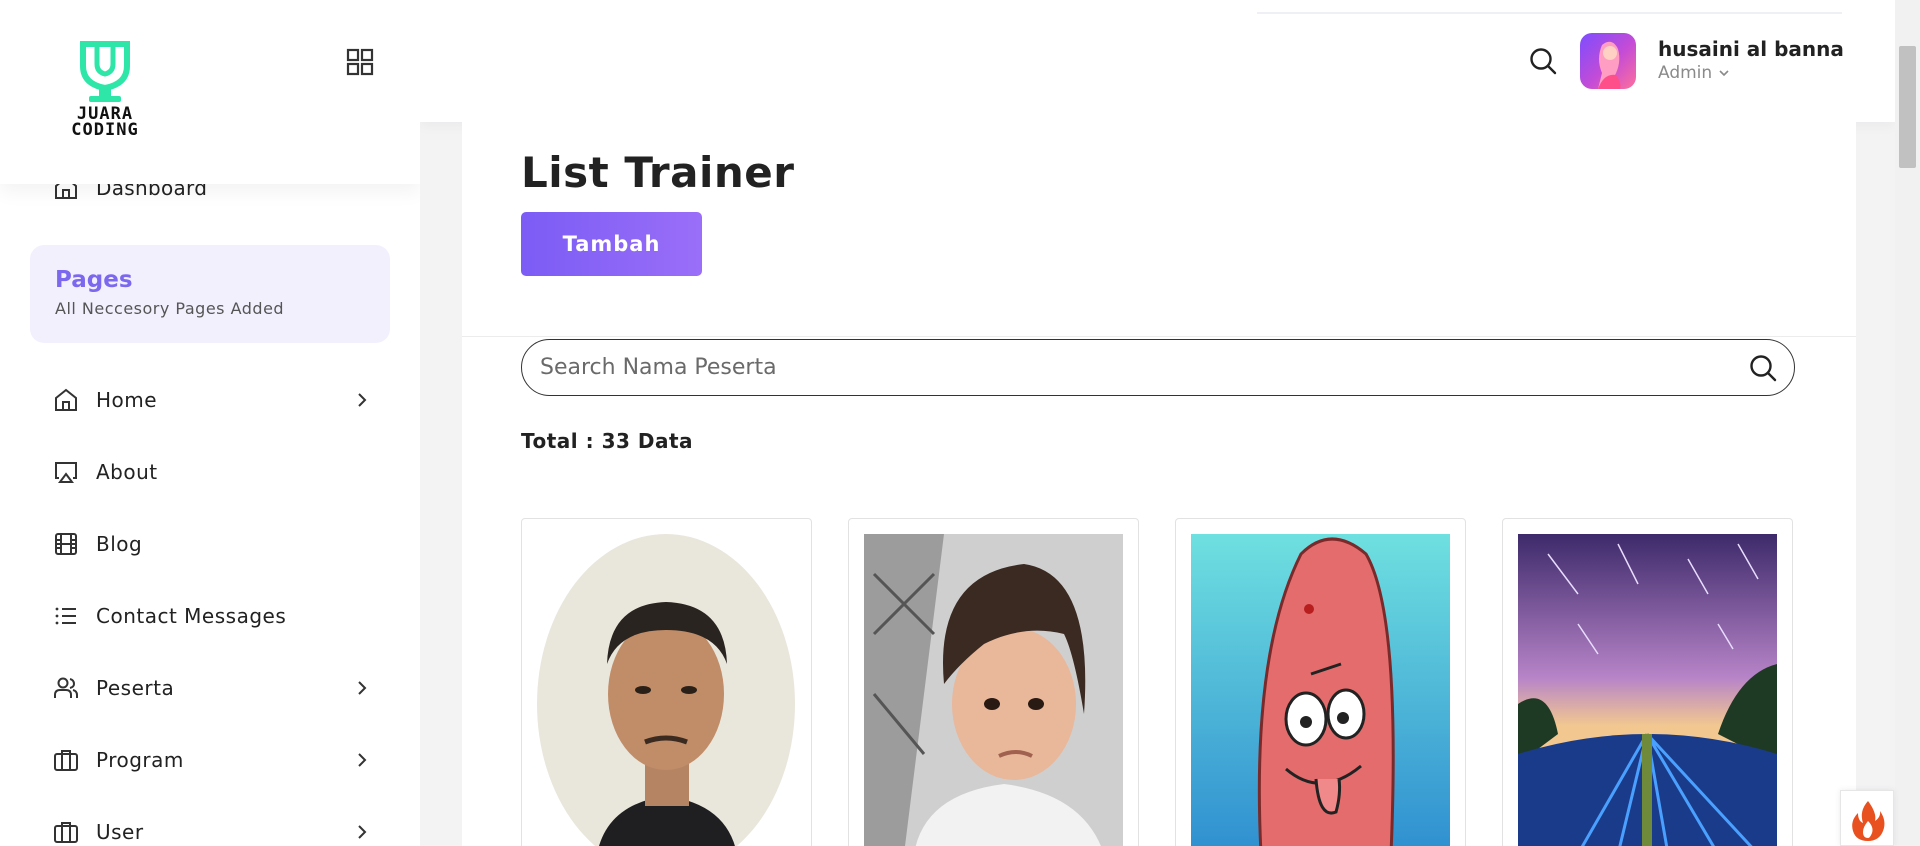 The height and width of the screenshot is (846, 1920). What do you see at coordinates (135, 688) in the screenshot?
I see `sidebar-item-label: Peserta` at bounding box center [135, 688].